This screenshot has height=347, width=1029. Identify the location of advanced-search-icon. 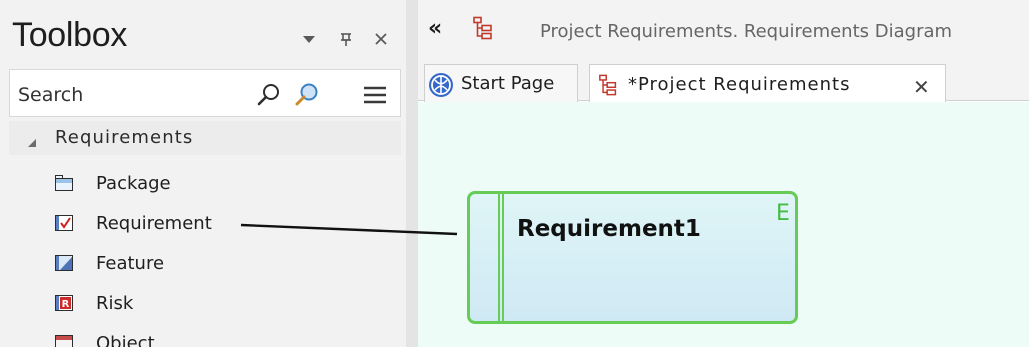
(307, 95).